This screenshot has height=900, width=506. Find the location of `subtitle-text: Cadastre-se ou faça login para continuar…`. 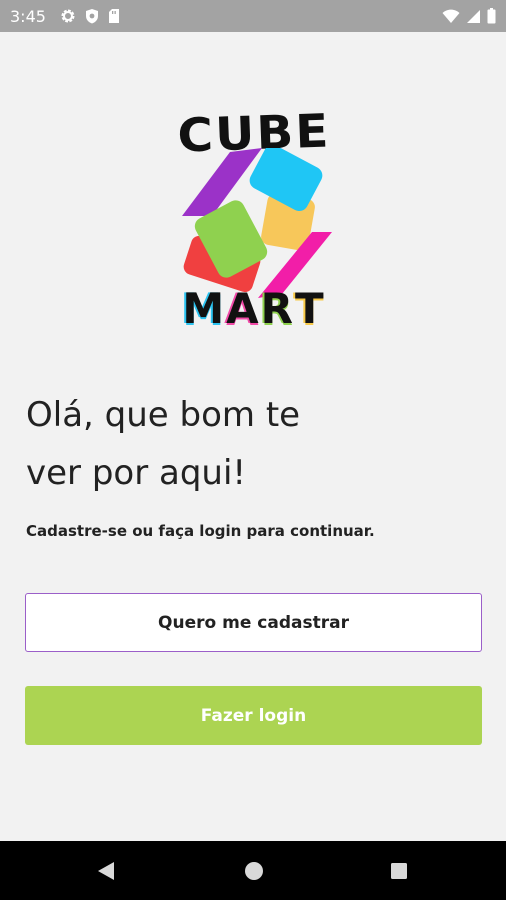

subtitle-text: Cadastre-se ou faça login para continuar… is located at coordinates (200, 531).